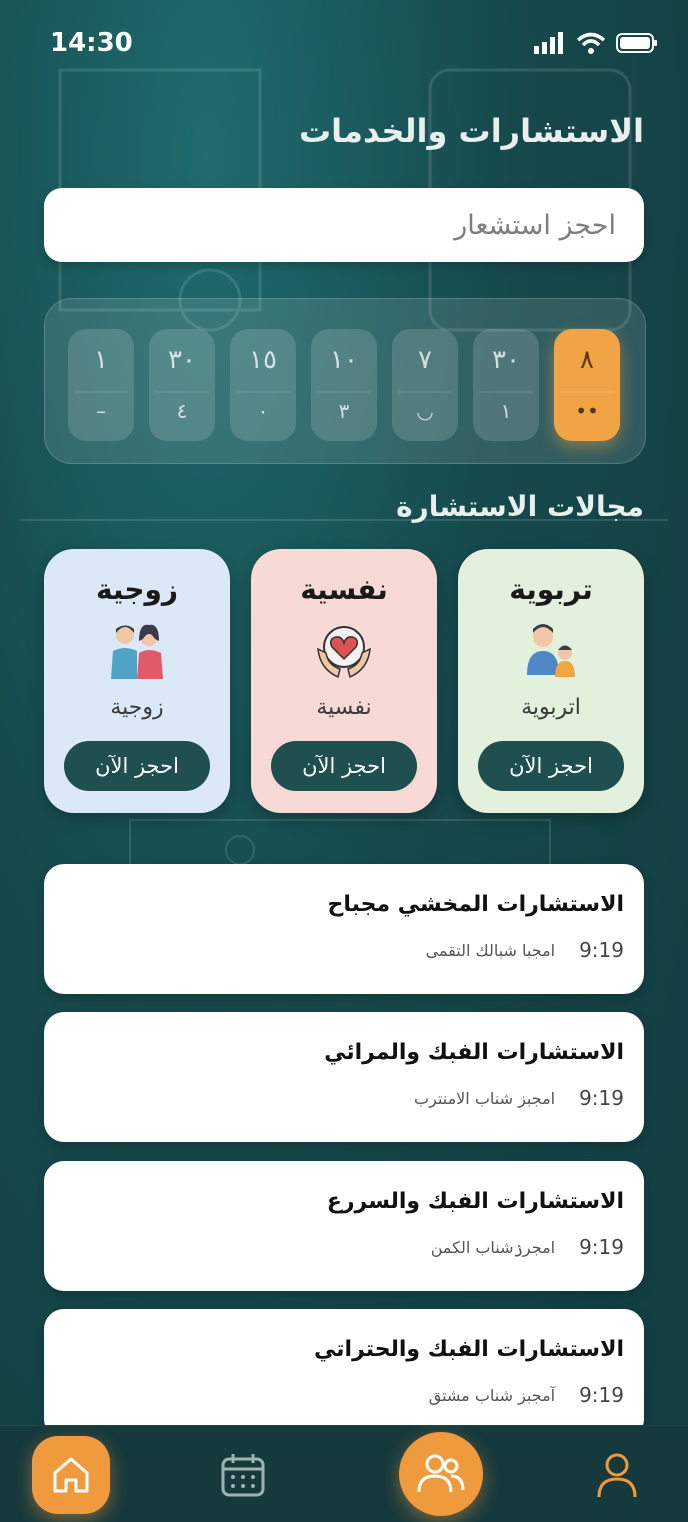  I want to click on date-sub: ٣, so click(344, 411).